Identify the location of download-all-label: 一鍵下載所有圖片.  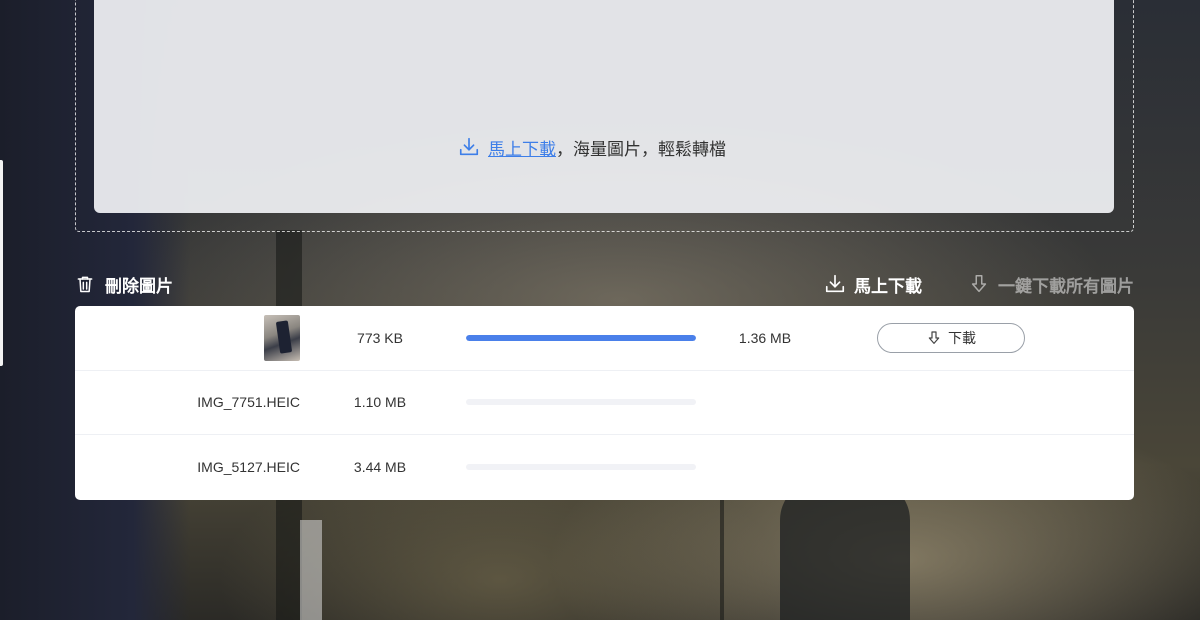
(1066, 286).